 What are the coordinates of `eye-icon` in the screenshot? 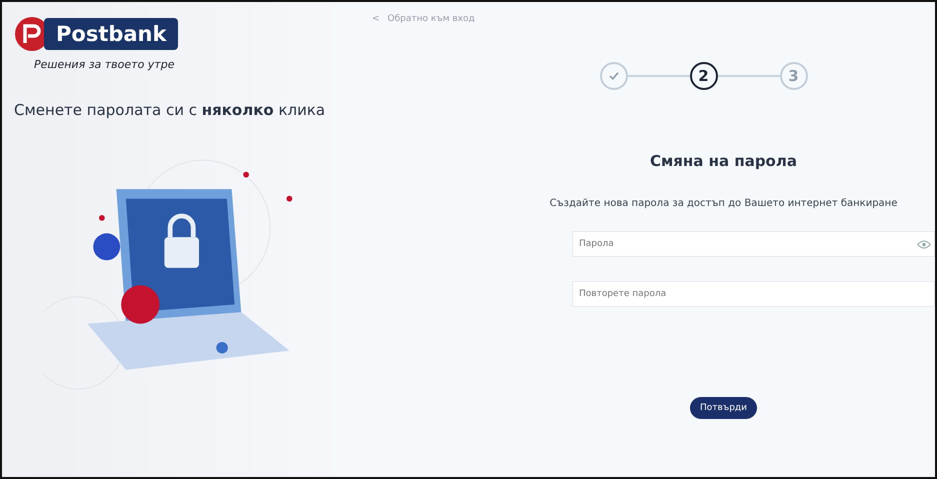 It's located at (924, 244).